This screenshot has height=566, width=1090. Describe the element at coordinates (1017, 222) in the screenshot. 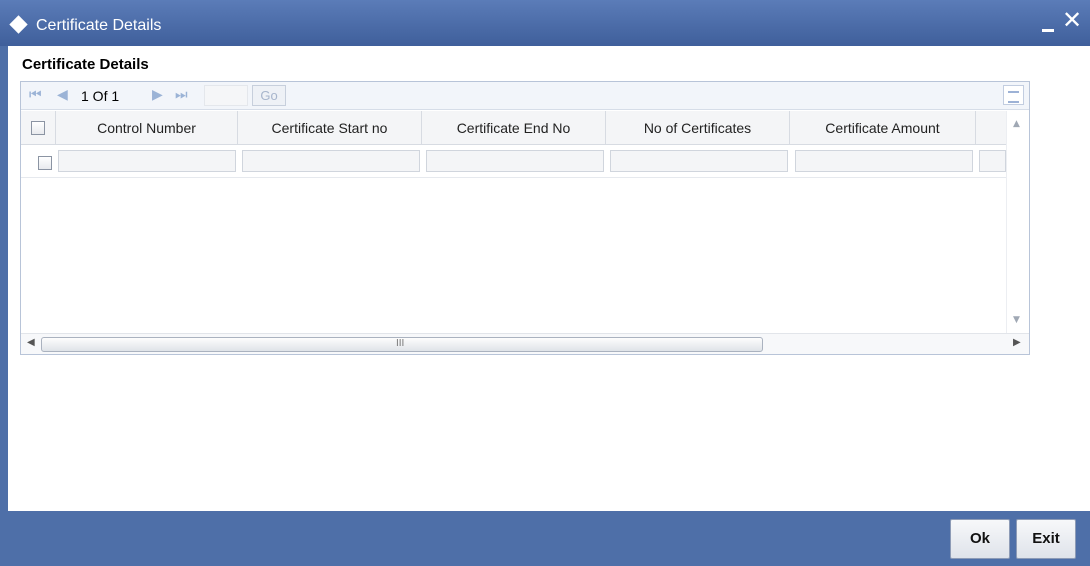

I see `vertical-scrollbar: ▲ ▼` at that location.